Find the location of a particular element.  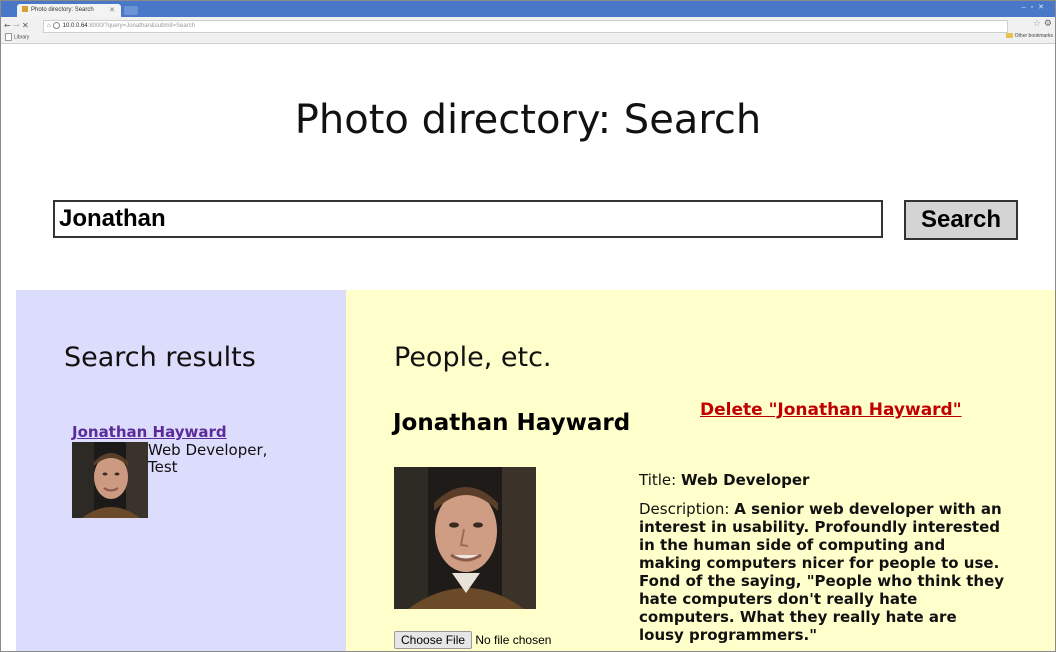

stop-icon: ✕ is located at coordinates (25, 25).